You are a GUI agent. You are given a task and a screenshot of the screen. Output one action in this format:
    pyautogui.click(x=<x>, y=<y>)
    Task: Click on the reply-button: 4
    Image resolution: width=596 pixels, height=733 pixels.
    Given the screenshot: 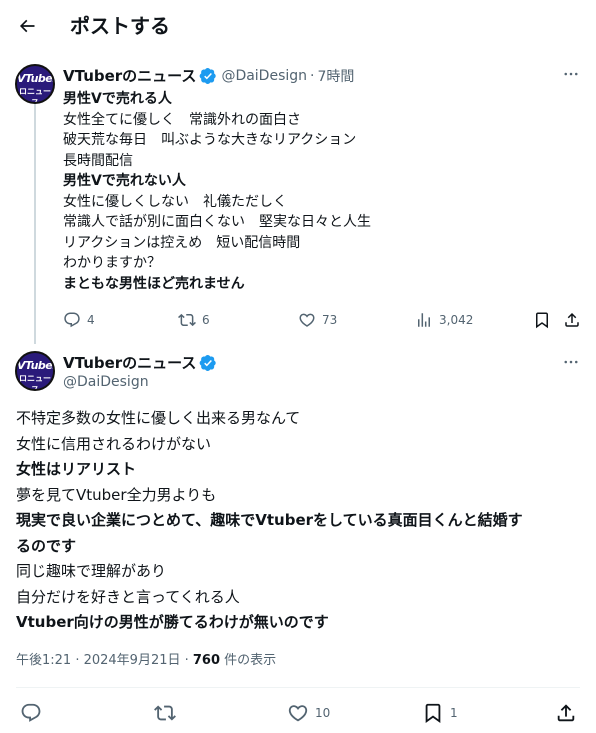 What is the action you would take?
    pyautogui.click(x=79, y=320)
    